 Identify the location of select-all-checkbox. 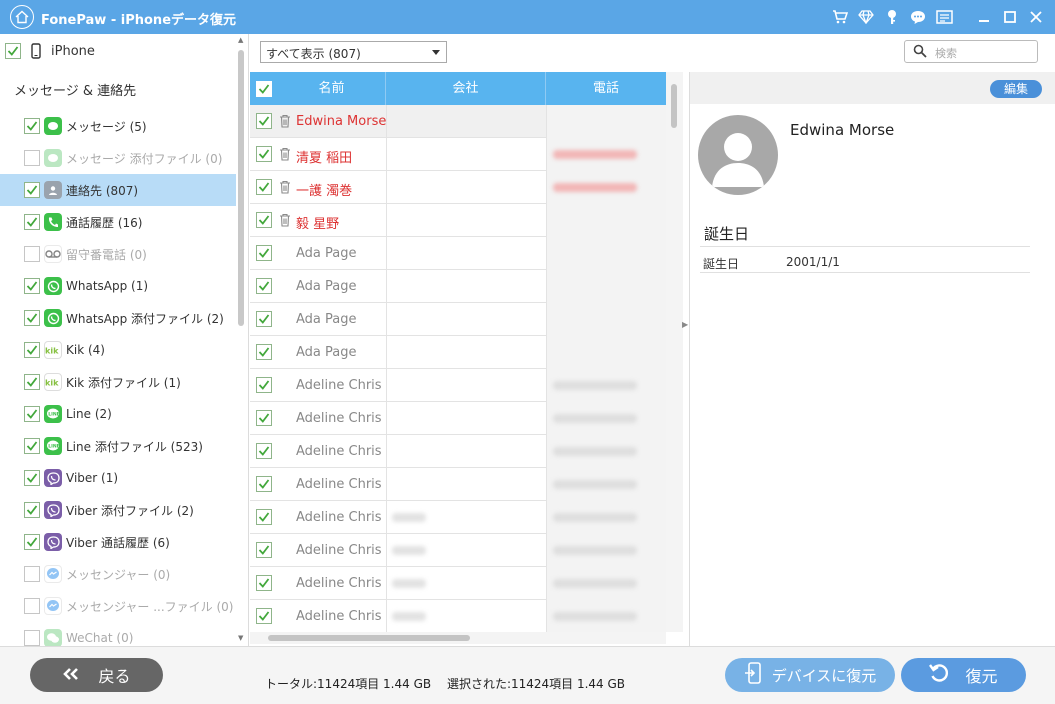
(264, 89).